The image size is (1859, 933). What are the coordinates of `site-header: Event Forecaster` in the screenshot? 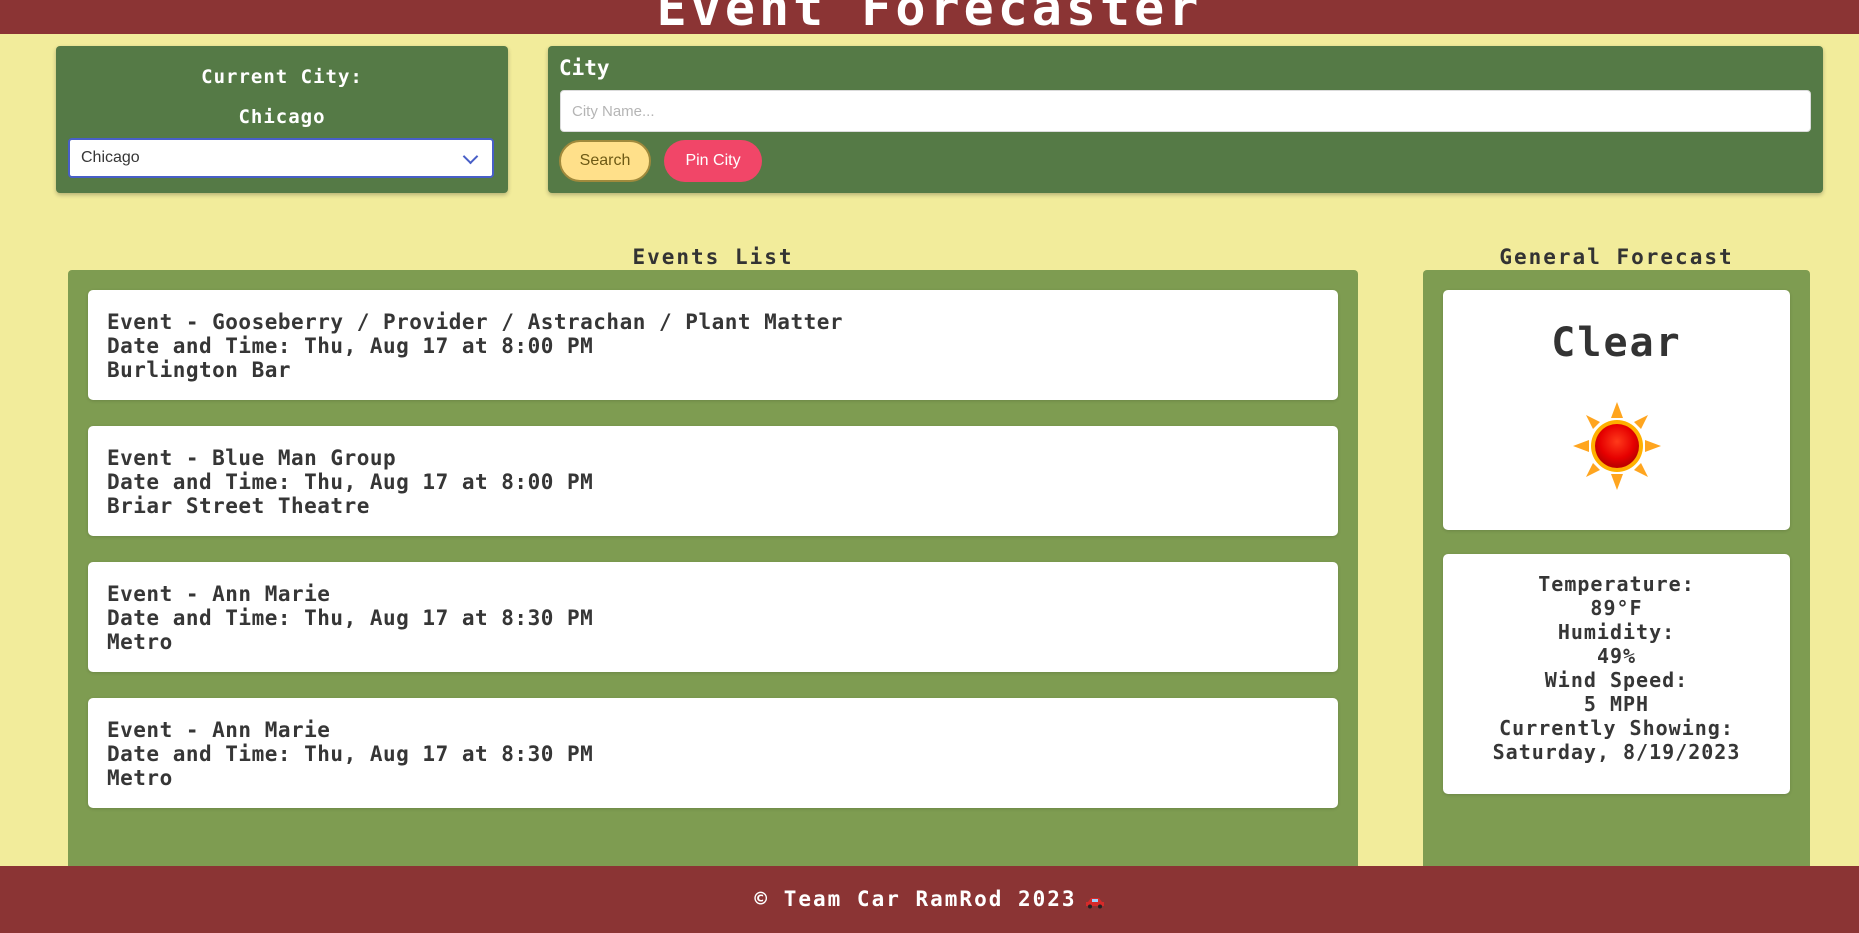 It's located at (929, 17).